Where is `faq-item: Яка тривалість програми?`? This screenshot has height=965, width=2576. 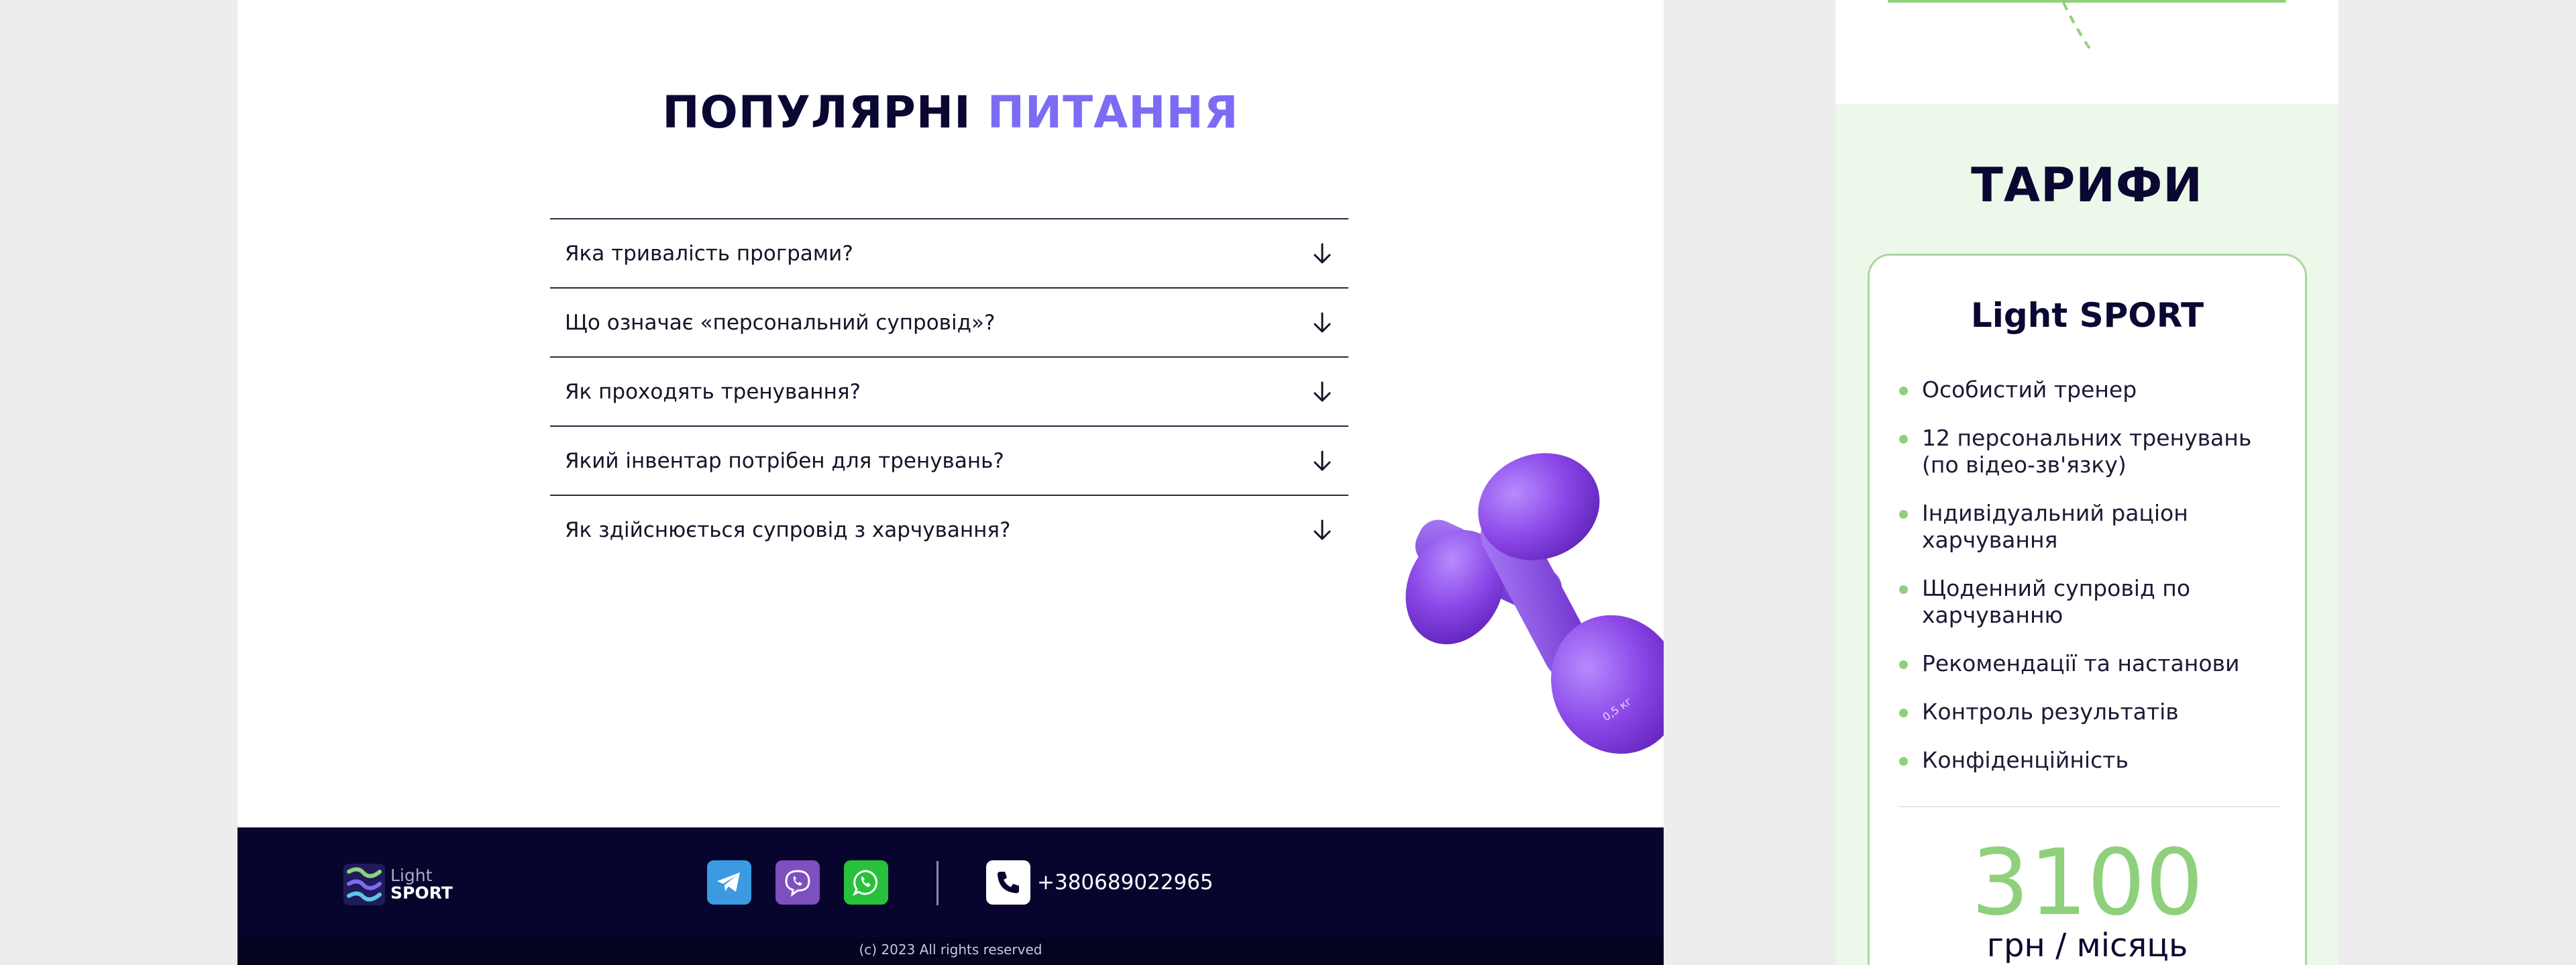 faq-item: Яка тривалість програми? is located at coordinates (949, 253).